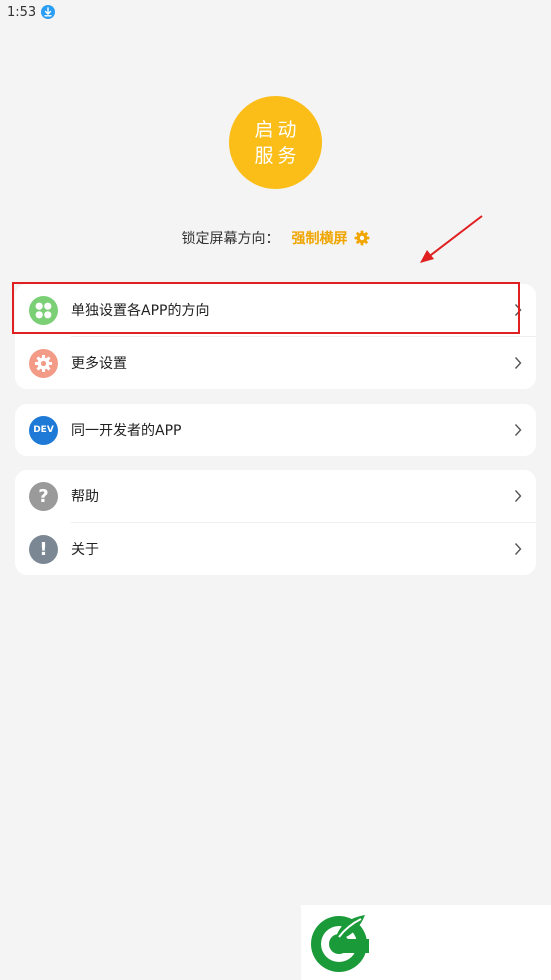 This screenshot has width=551, height=980. I want to click on leaf-logo-icon, so click(340, 943).